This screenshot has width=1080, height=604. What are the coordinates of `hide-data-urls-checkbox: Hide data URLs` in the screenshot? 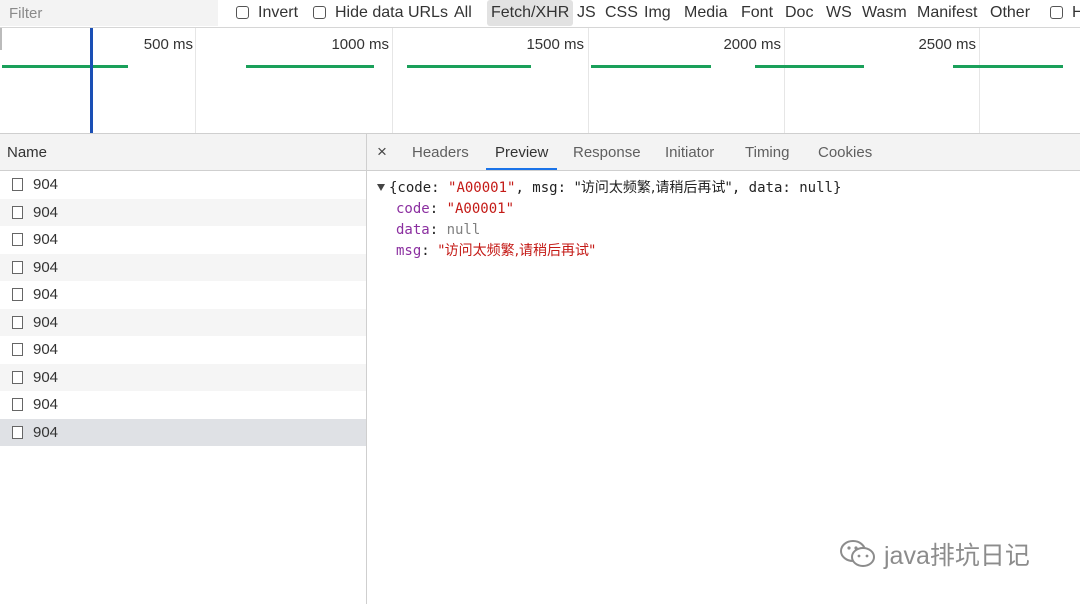 It's located at (380, 13).